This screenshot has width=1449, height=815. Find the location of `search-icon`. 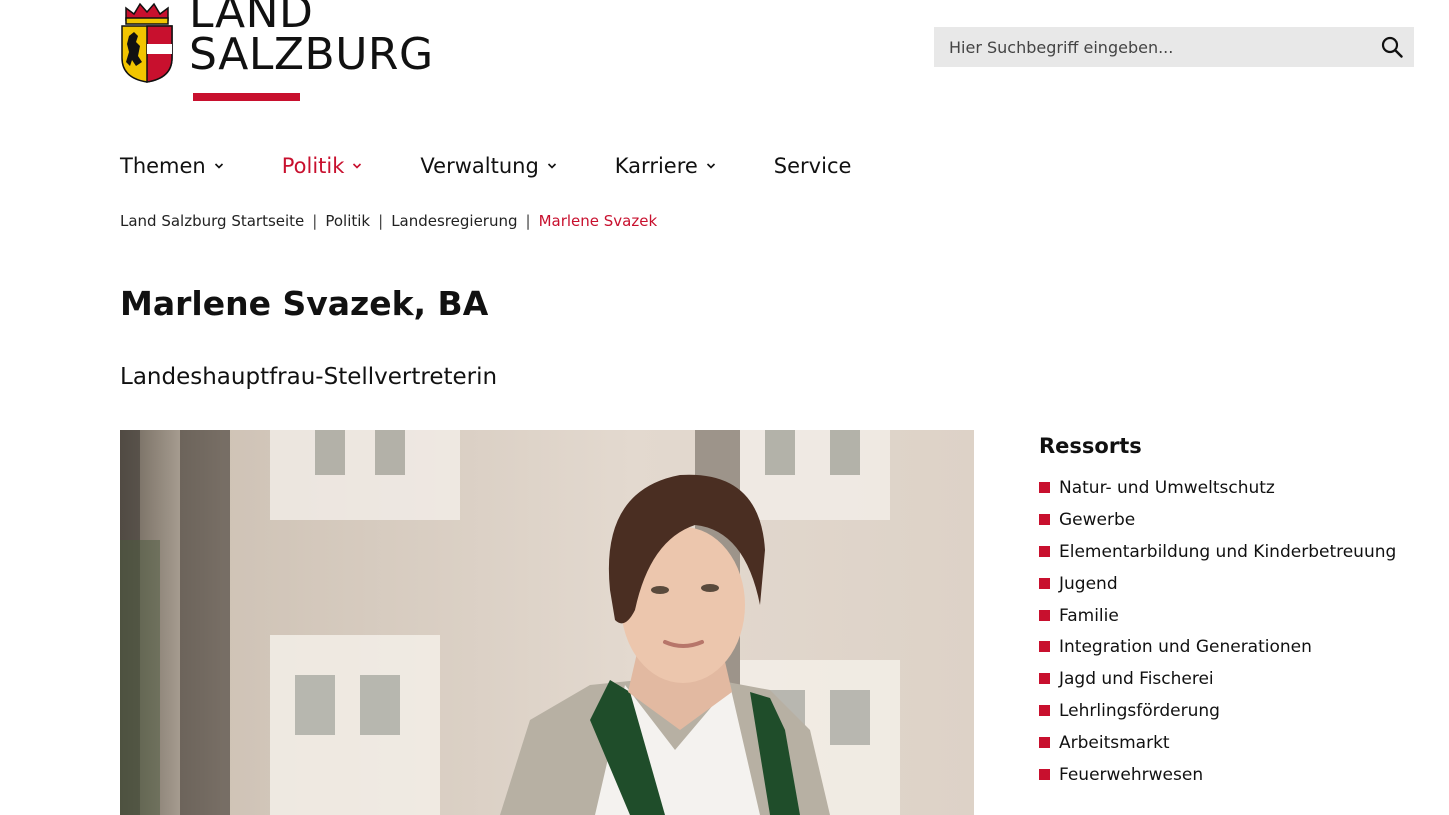

search-icon is located at coordinates (1392, 47).